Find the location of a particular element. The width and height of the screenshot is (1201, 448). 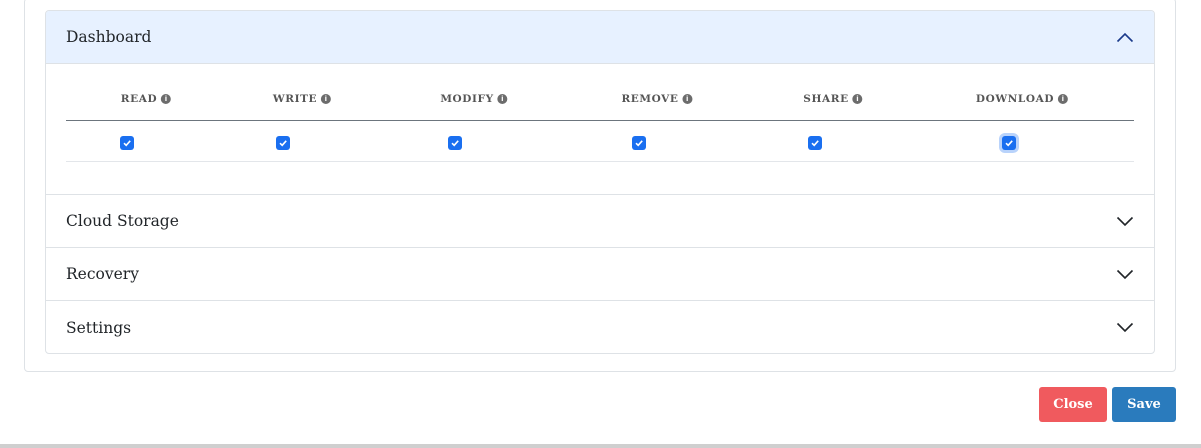

download-checkbox is located at coordinates (1009, 143).